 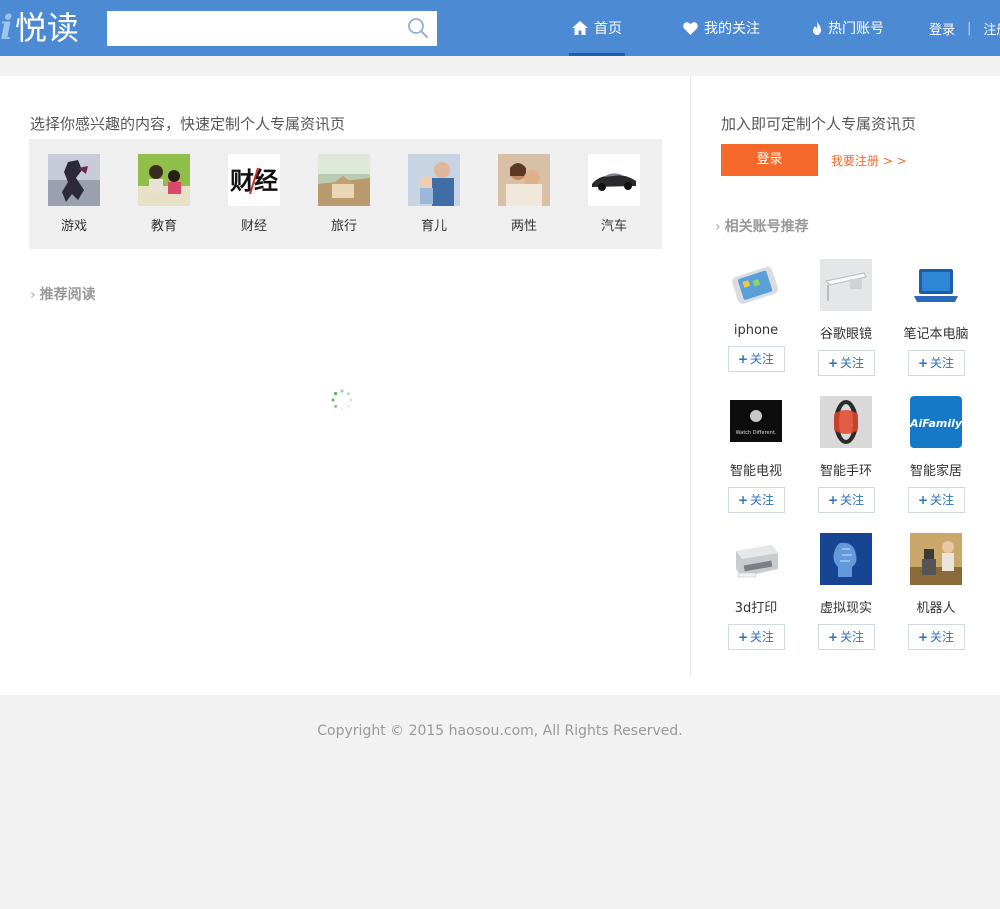 What do you see at coordinates (766, 227) in the screenshot?
I see `related-accounts-label: 相关账号推荐` at bounding box center [766, 227].